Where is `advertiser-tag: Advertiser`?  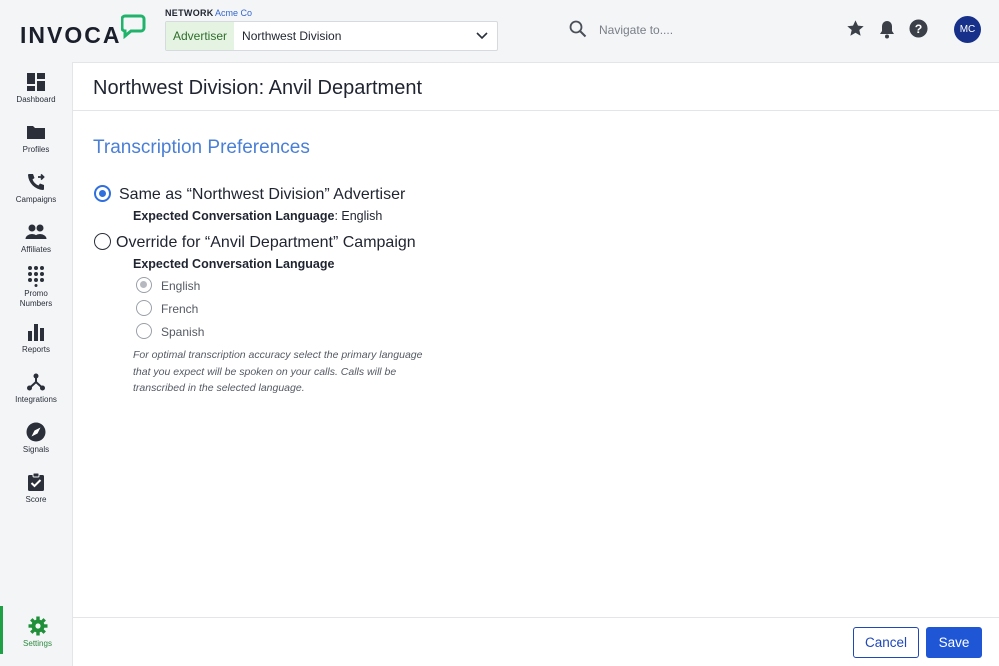
advertiser-tag: Advertiser is located at coordinates (200, 36).